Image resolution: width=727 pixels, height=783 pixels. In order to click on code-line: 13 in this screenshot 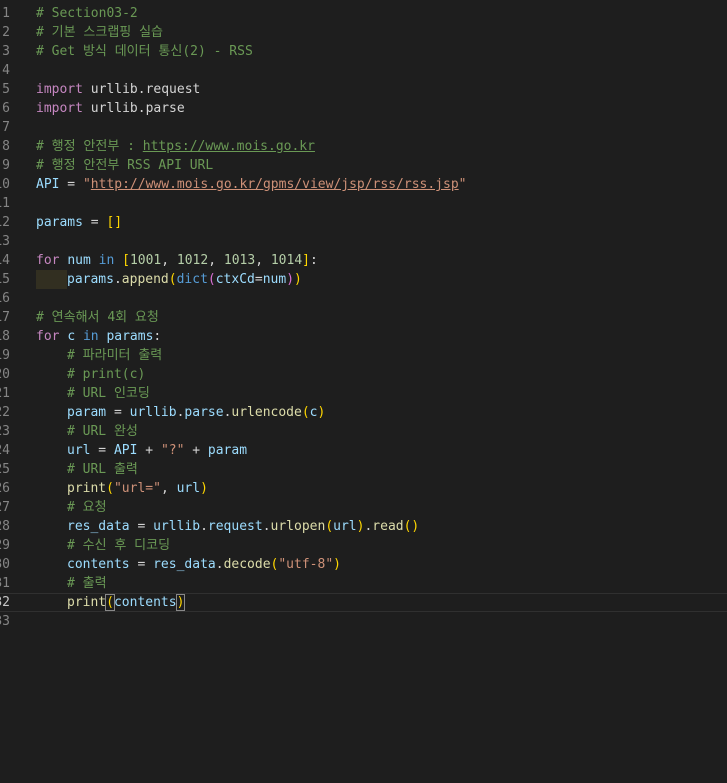, I will do `click(363, 241)`.